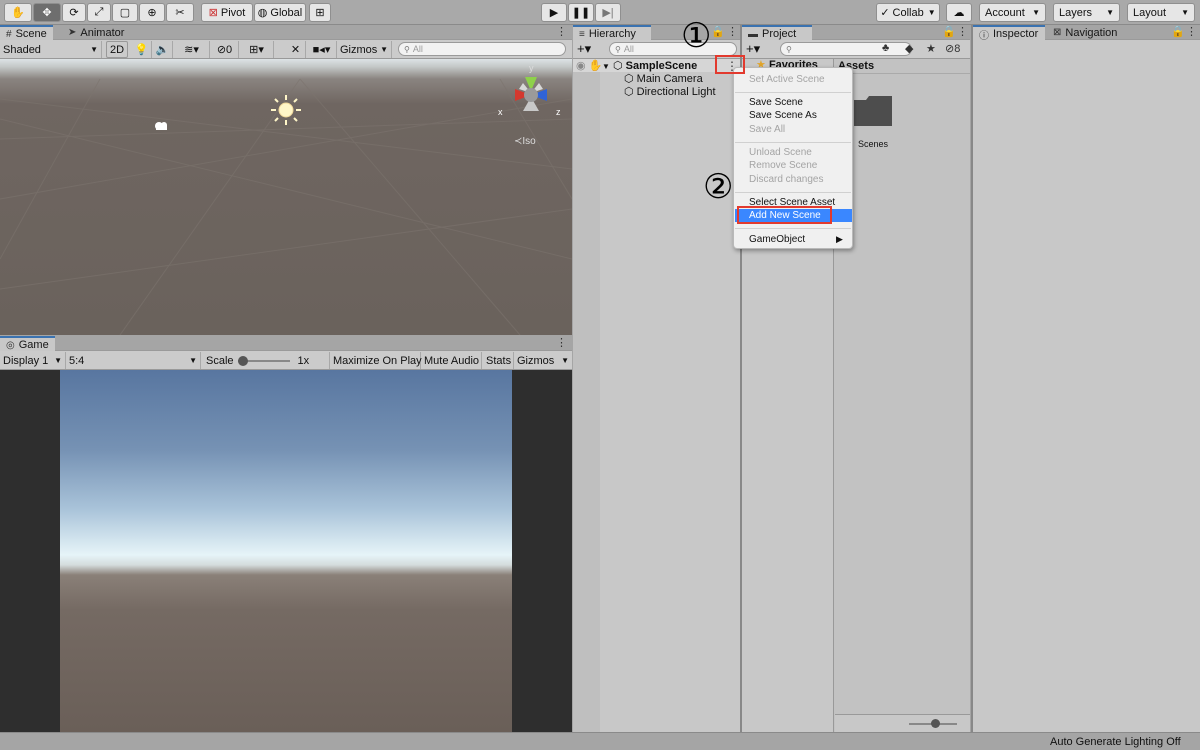  I want to click on move-tool-icon: ✥, so click(47, 12).